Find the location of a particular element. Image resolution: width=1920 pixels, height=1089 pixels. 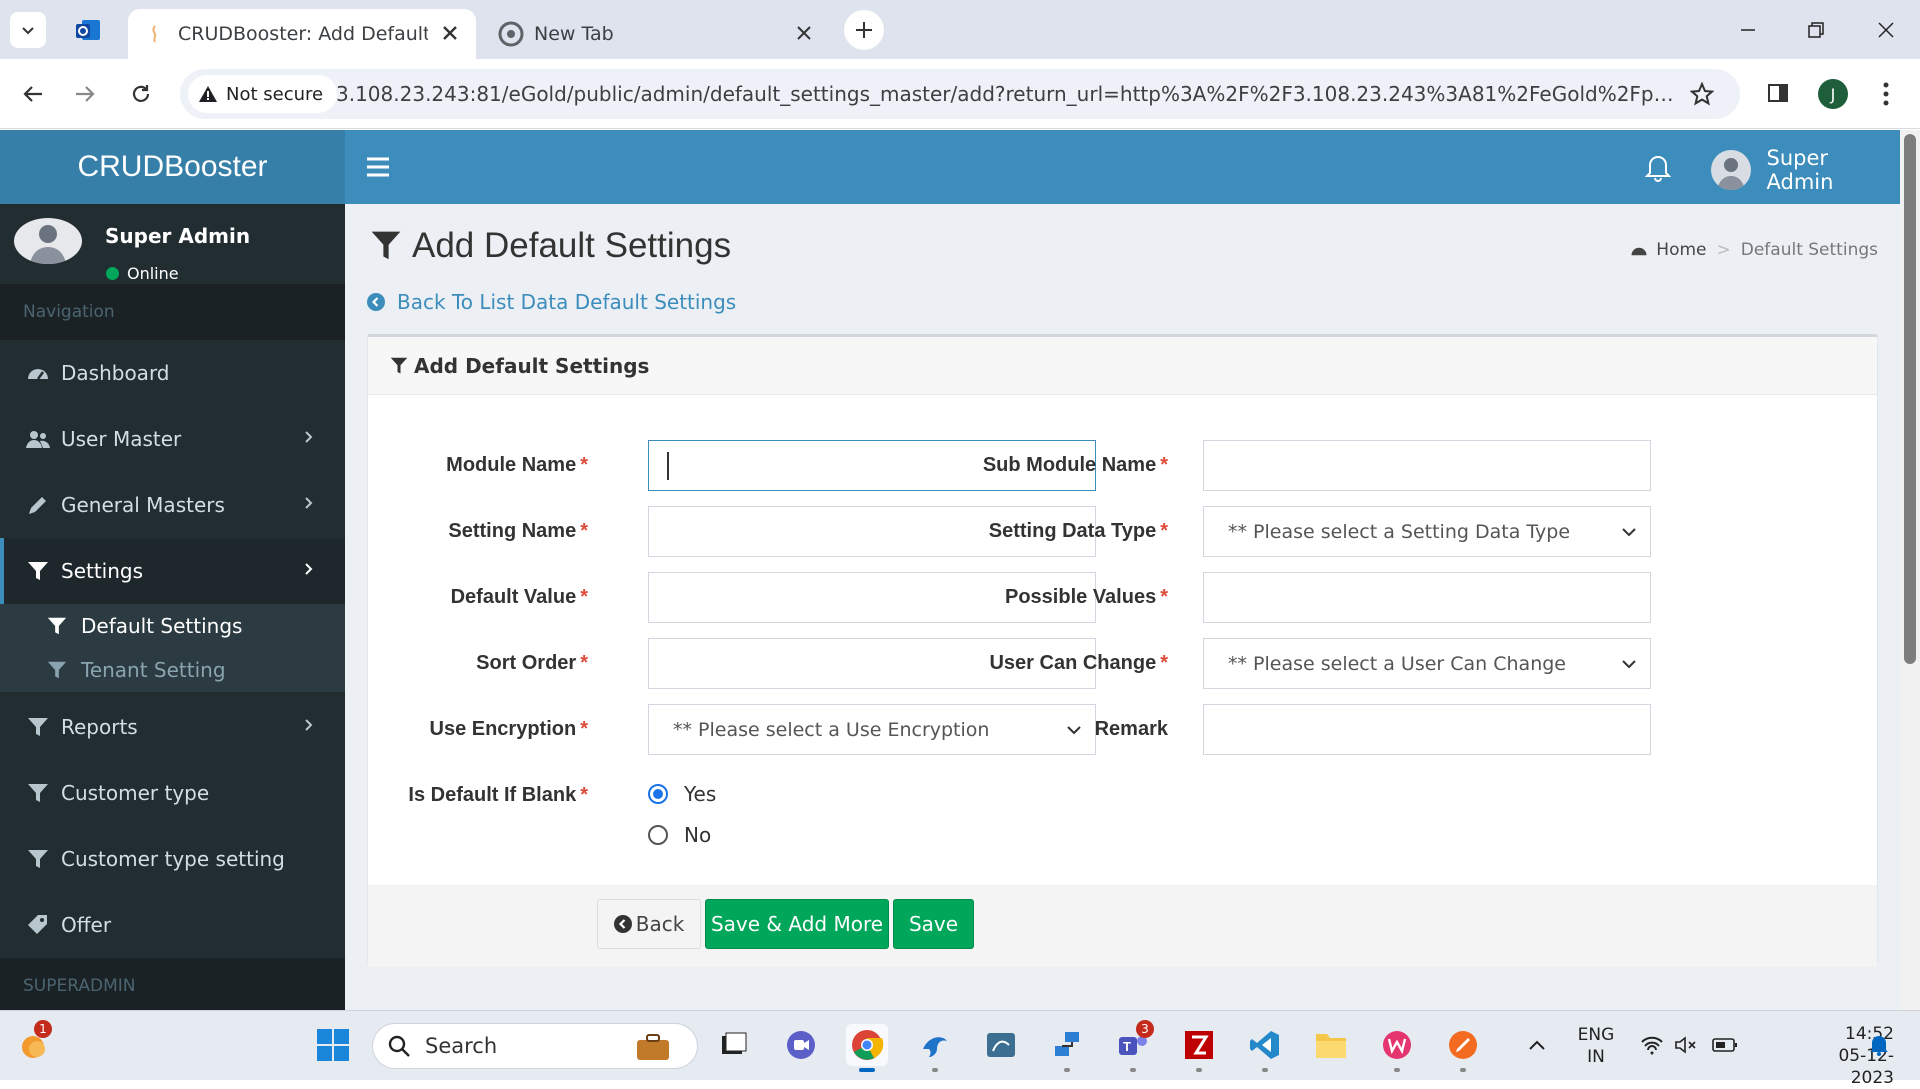

battery-icon is located at coordinates (1725, 1045).